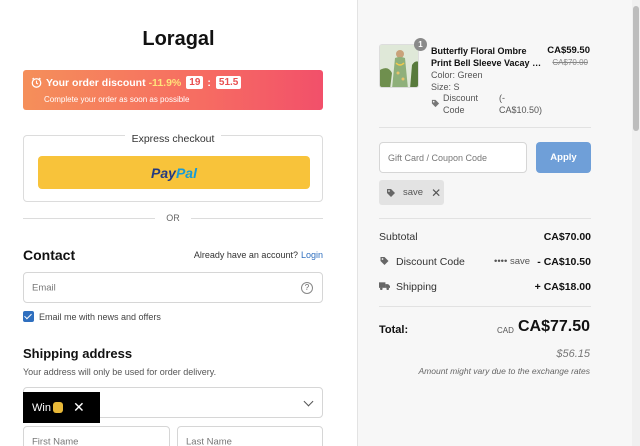  Describe the element at coordinates (394, 330) in the screenshot. I see `total-label: Total:` at that location.